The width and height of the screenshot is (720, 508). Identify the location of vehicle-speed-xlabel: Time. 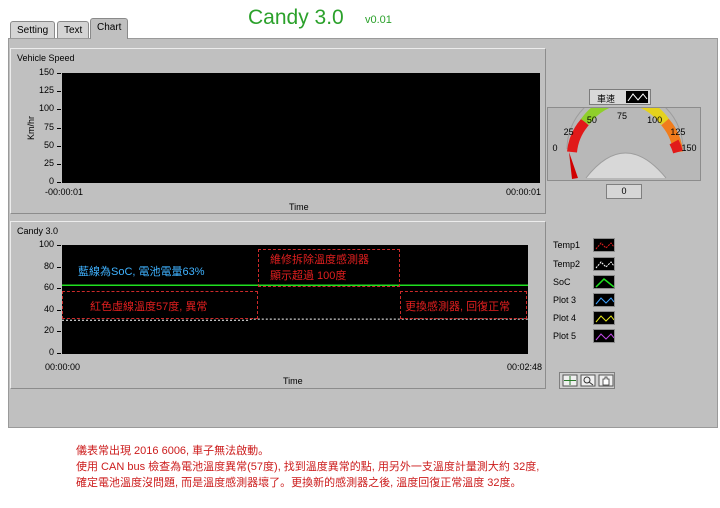
(299, 207).